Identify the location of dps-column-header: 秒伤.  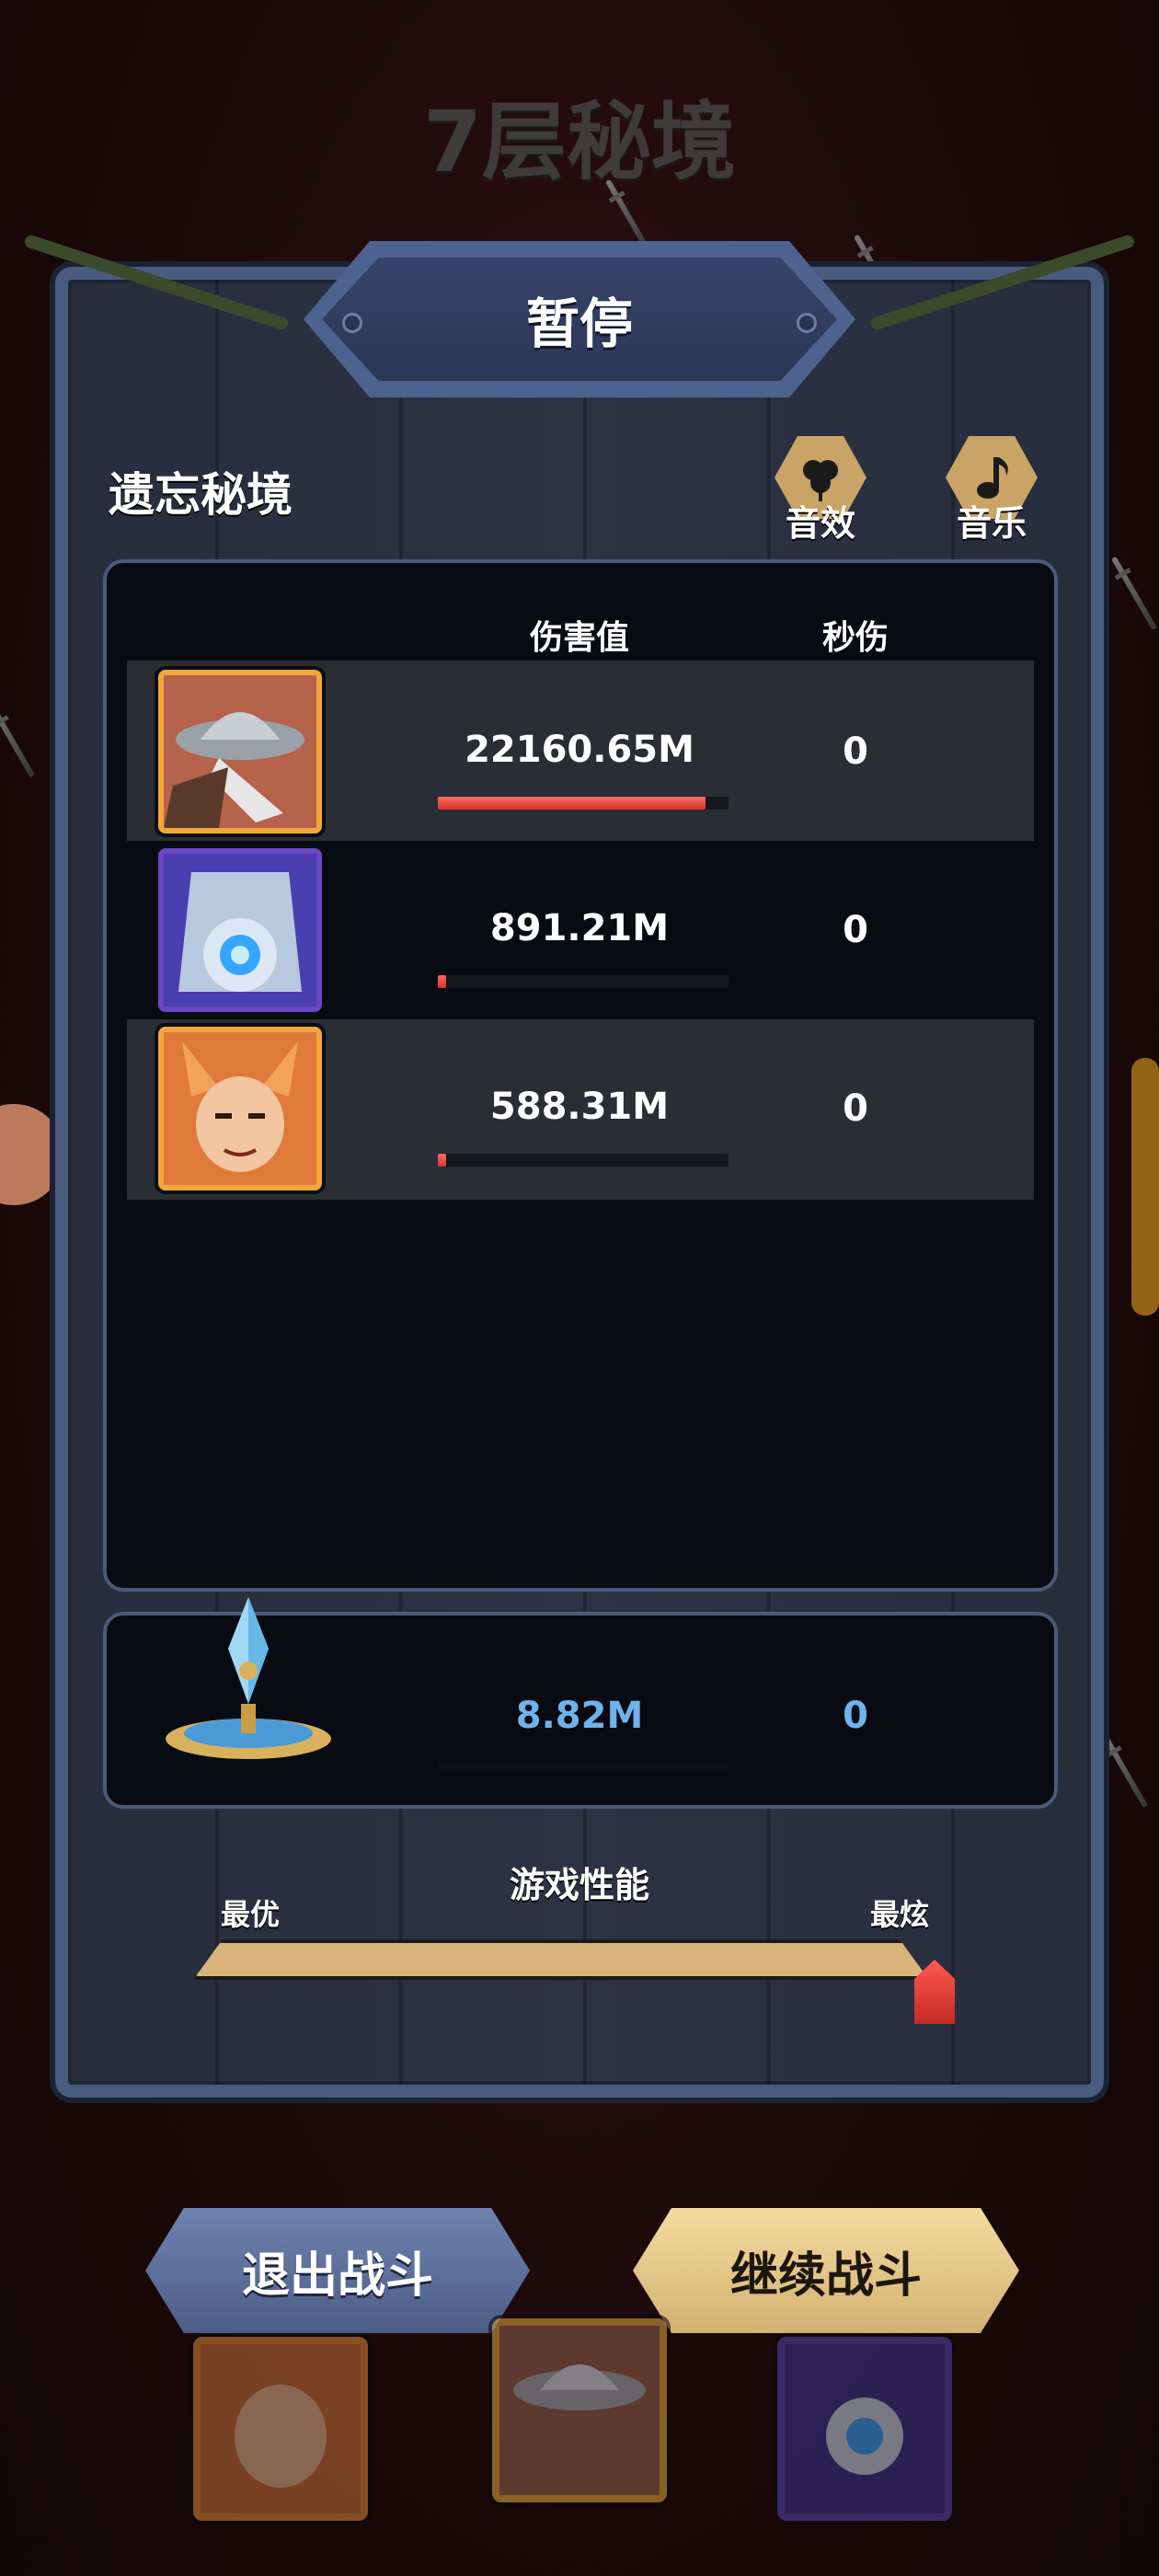
(855, 638).